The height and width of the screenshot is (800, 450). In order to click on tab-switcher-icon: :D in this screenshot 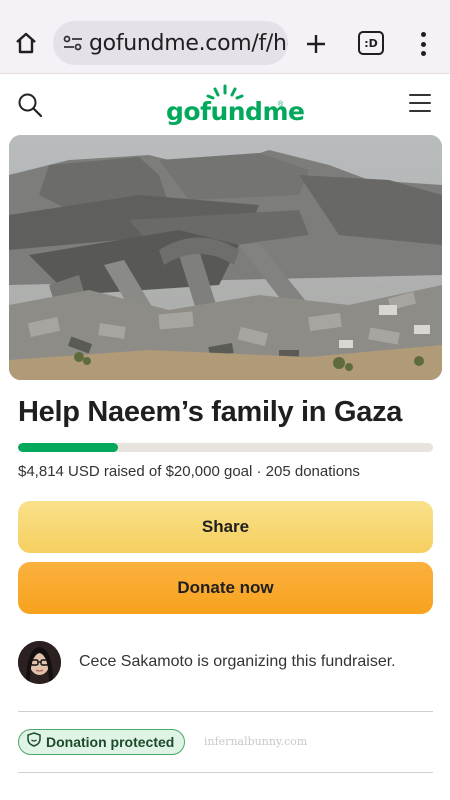, I will do `click(371, 43)`.